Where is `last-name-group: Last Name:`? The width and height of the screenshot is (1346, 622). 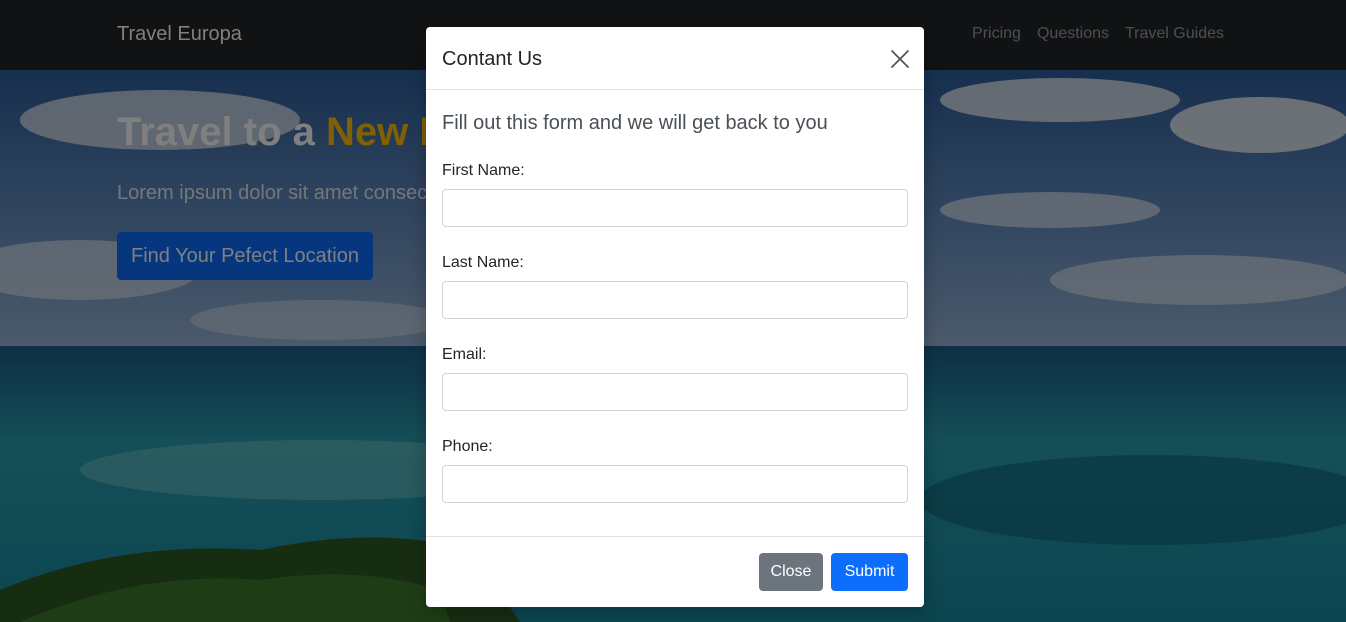
last-name-group: Last Name: is located at coordinates (675, 286).